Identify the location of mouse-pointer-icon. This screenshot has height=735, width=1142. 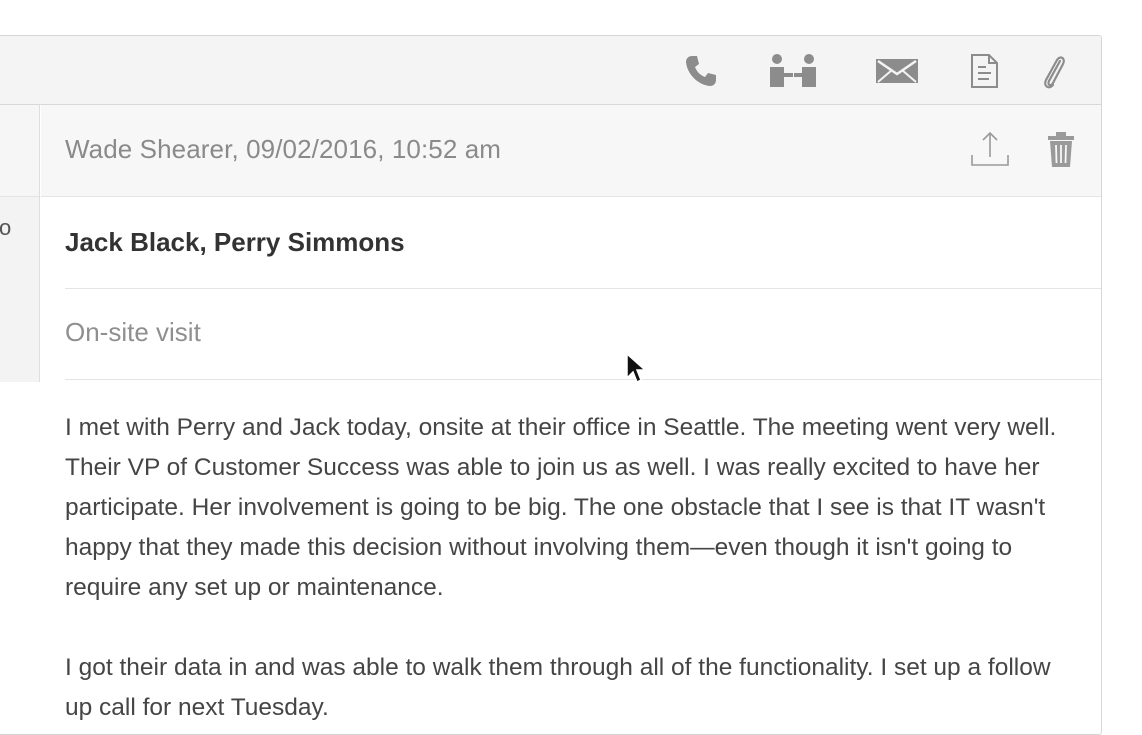
(637, 372).